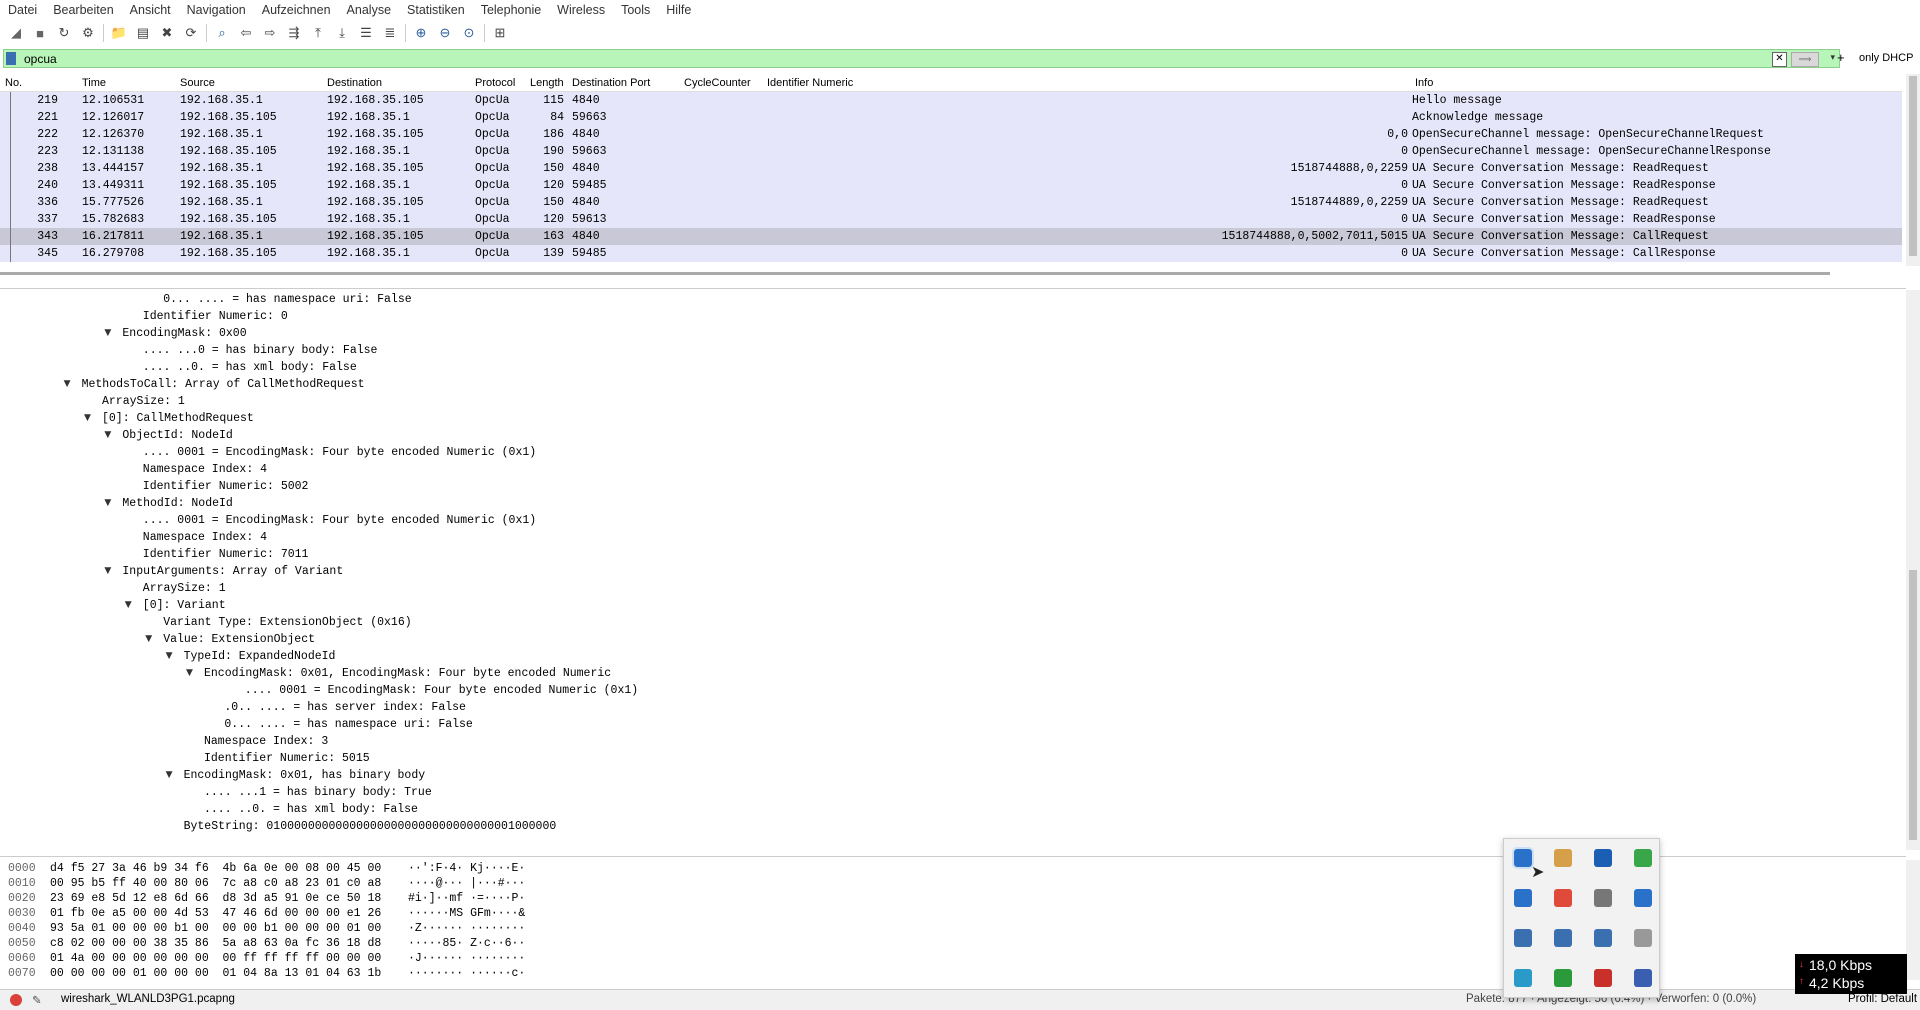  I want to click on column-header-identifier-numeric: Identifier Numeric, so click(810, 83).